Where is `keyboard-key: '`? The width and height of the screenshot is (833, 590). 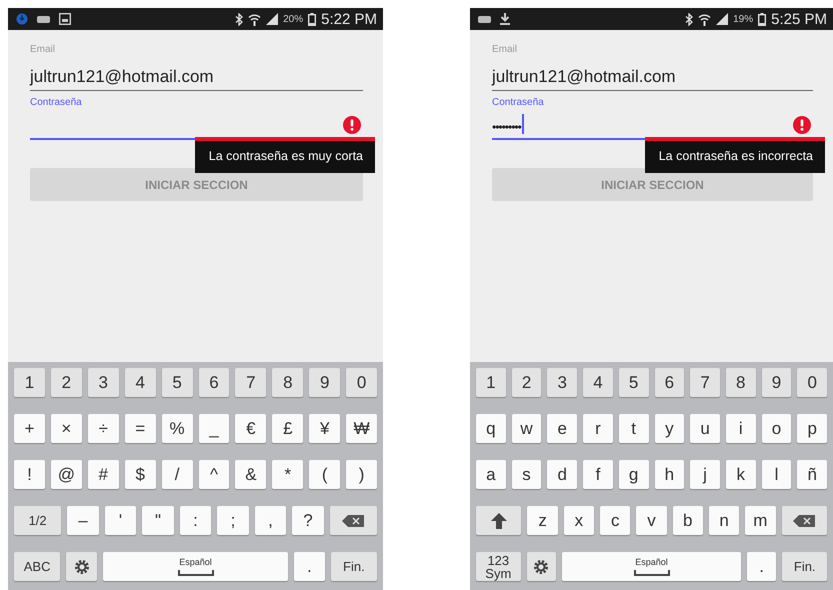
keyboard-key: ' is located at coordinates (120, 520).